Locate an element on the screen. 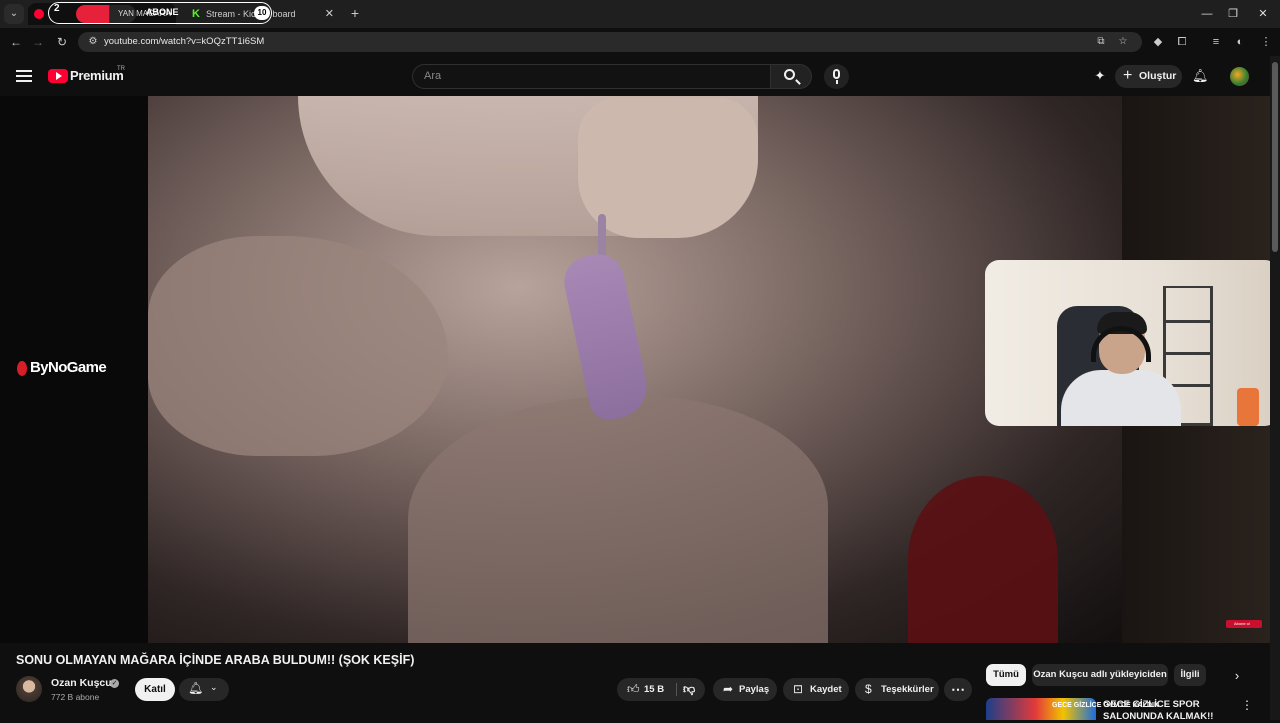  tab-search-dropdown: ⌄ is located at coordinates (14, 14).